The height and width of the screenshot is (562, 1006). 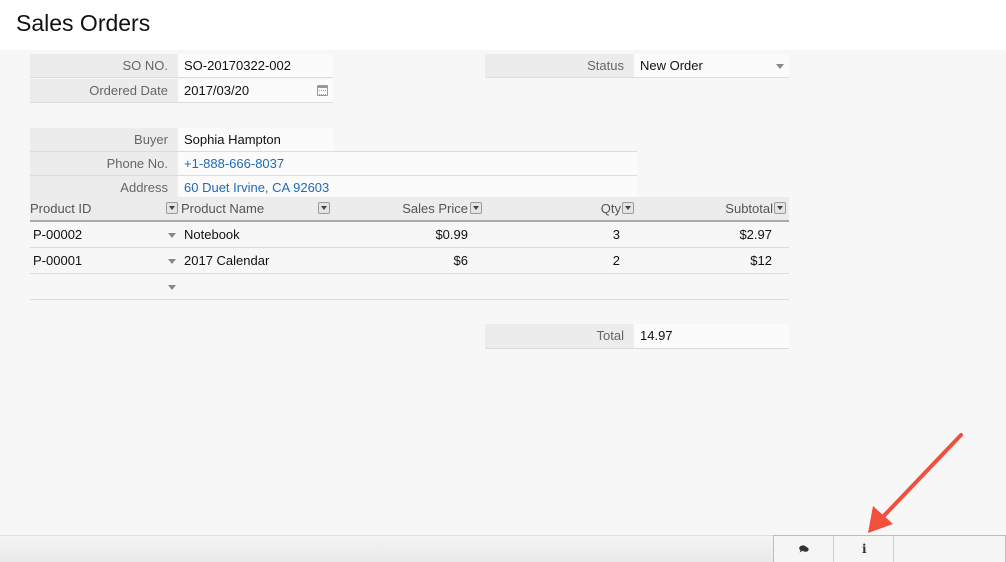 What do you see at coordinates (57, 261) in the screenshot?
I see `product-id-link: P-00001` at bounding box center [57, 261].